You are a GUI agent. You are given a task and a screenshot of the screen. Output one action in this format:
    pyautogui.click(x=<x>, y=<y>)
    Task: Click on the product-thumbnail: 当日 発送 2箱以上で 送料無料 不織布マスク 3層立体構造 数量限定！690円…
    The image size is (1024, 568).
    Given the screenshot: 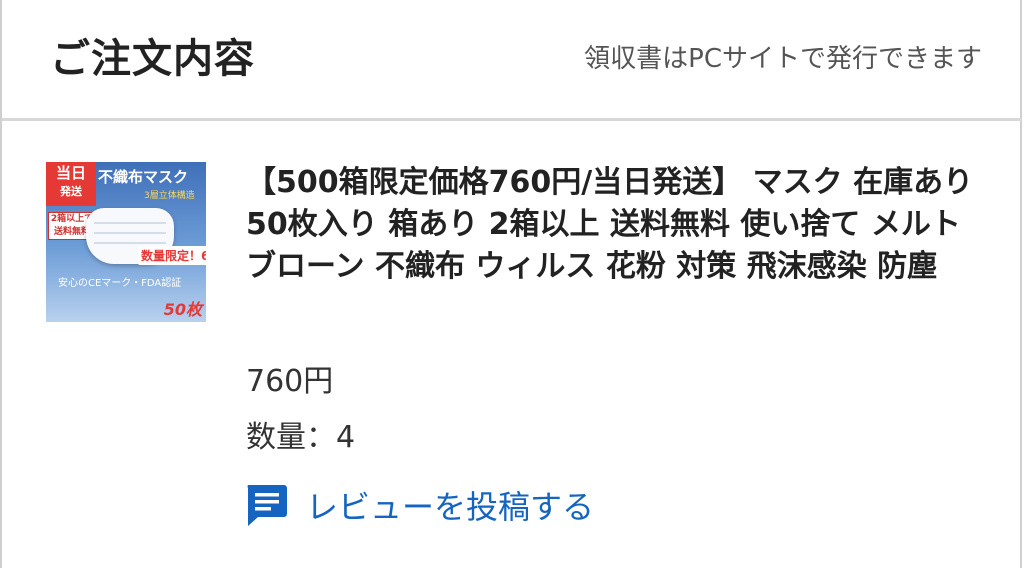 What is the action you would take?
    pyautogui.click(x=126, y=242)
    